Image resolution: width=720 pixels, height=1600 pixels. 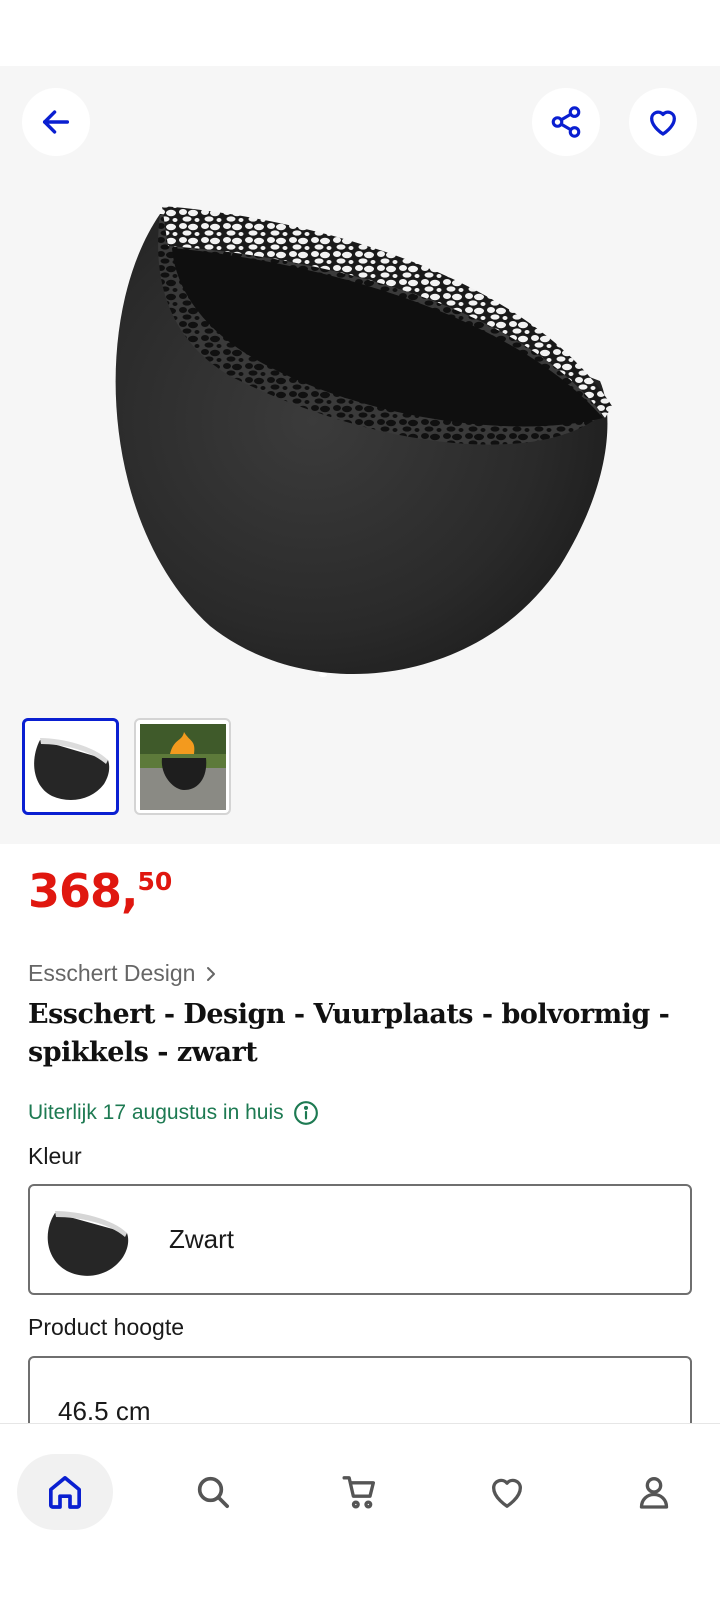 I want to click on thumbnail-strip, so click(x=126, y=766).